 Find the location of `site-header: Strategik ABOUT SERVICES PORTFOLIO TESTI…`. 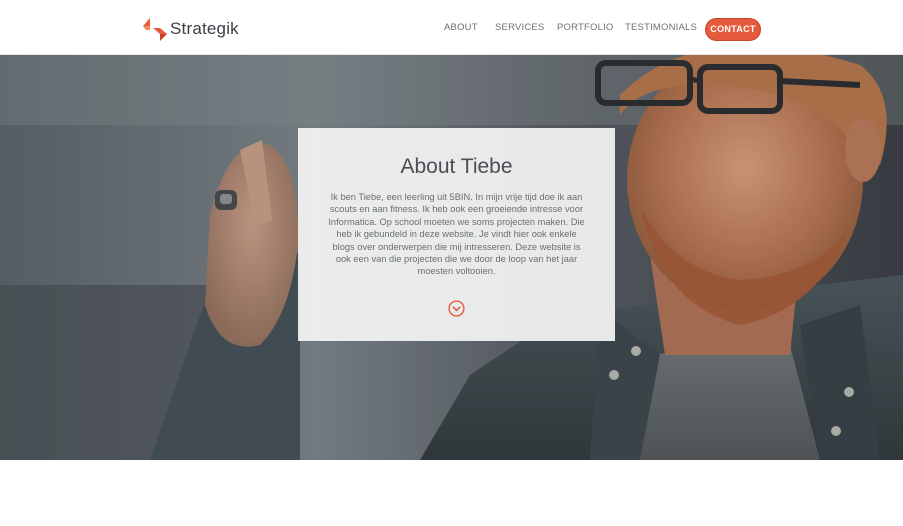

site-header: Strategik ABOUT SERVICES PORTFOLIO TESTI… is located at coordinates (451, 27).